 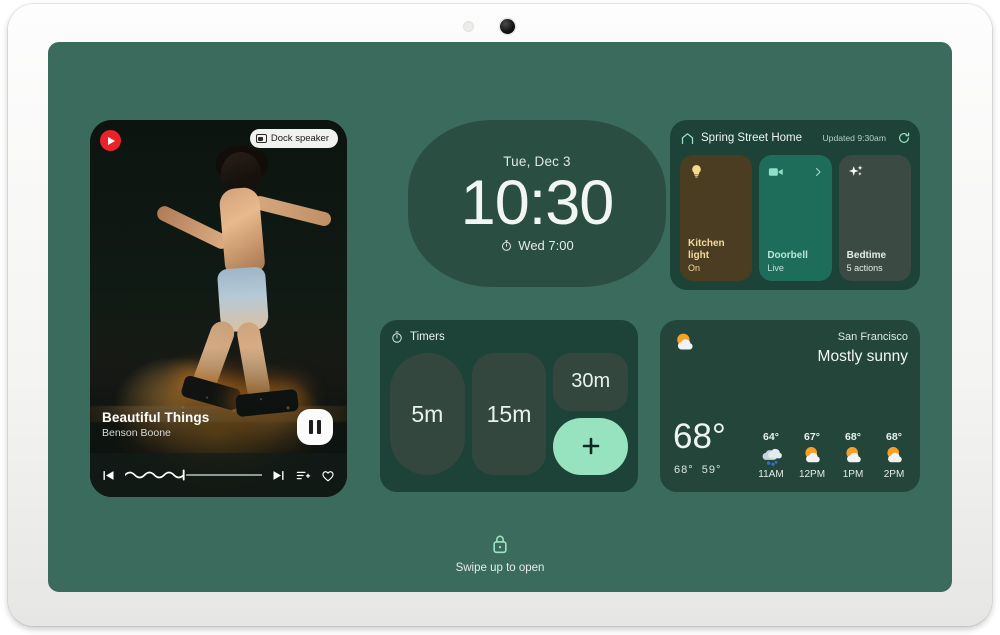 What do you see at coordinates (500, 568) in the screenshot?
I see `swipe-hint-label: Swipe up to open` at bounding box center [500, 568].